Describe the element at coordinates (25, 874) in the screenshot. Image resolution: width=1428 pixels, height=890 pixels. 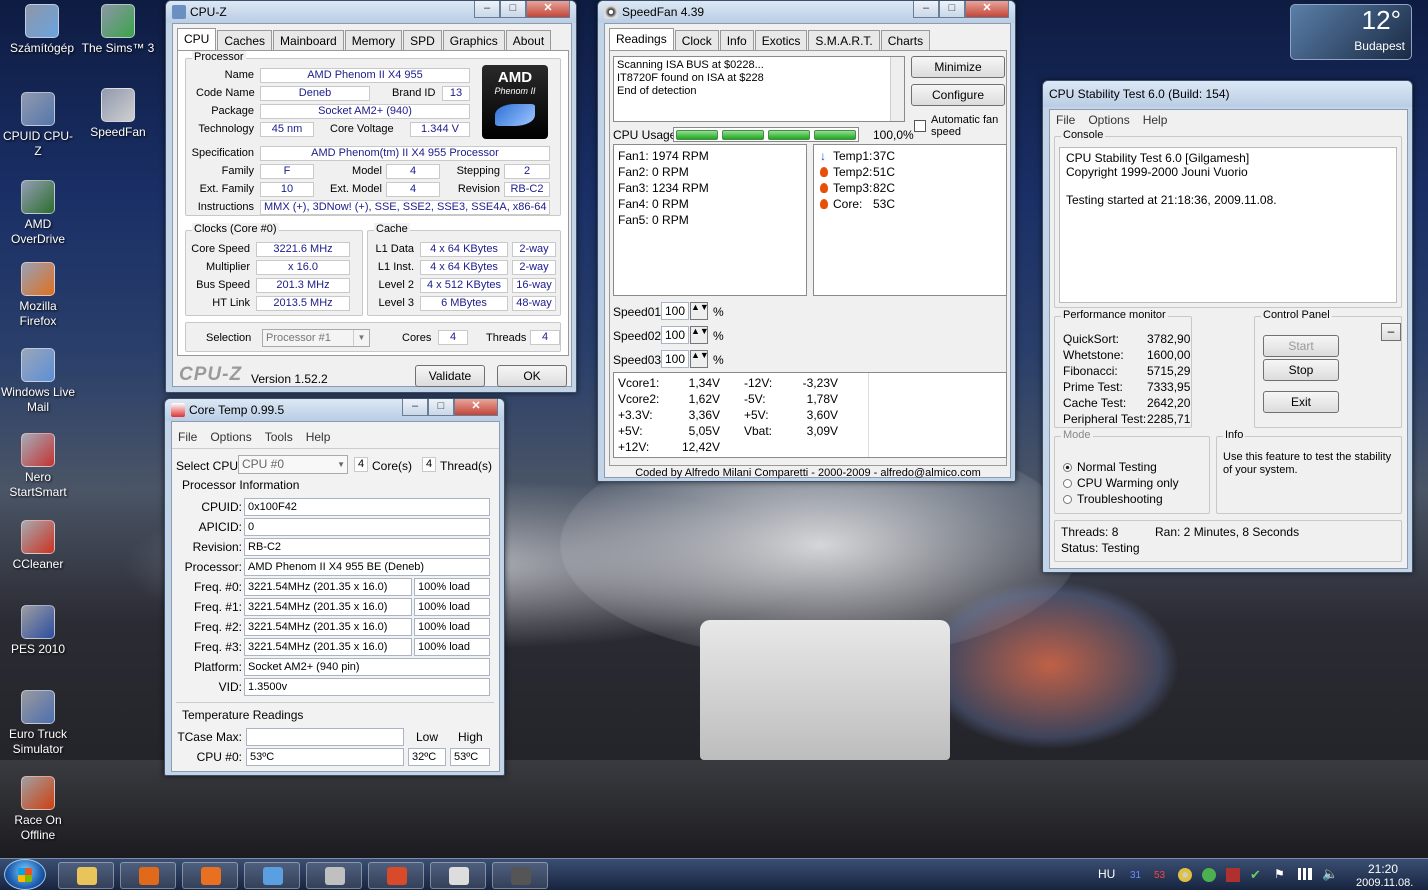
I see `start-button` at that location.